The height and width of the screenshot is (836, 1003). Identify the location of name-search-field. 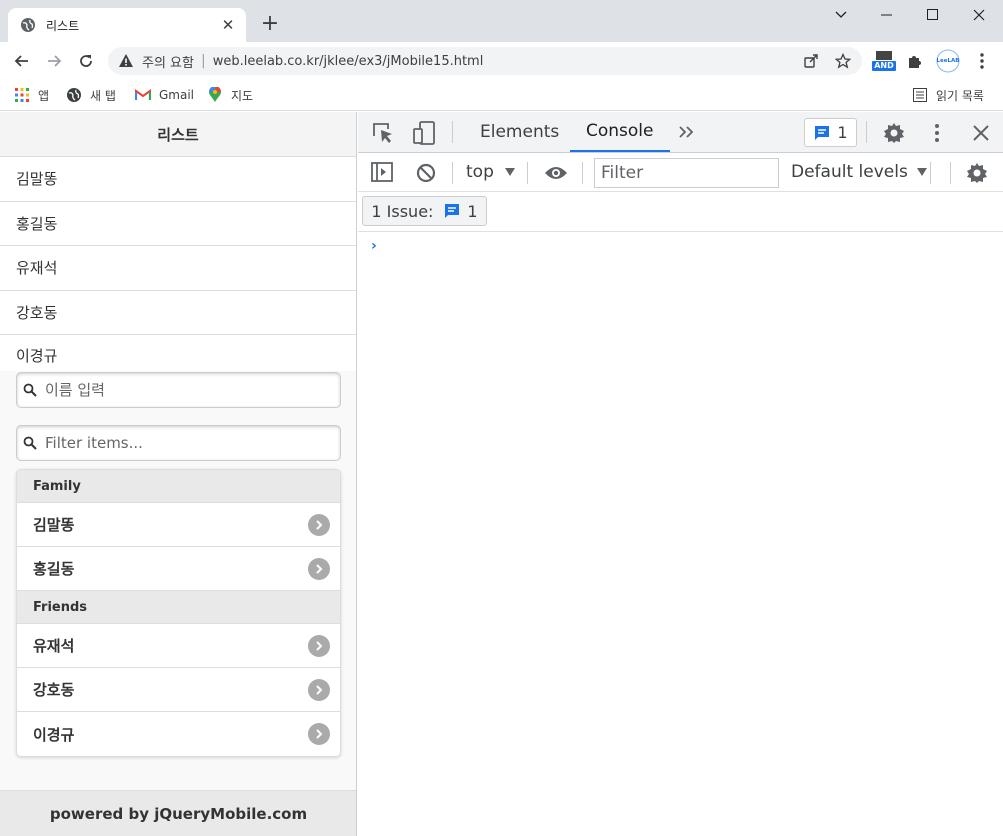
(178, 390).